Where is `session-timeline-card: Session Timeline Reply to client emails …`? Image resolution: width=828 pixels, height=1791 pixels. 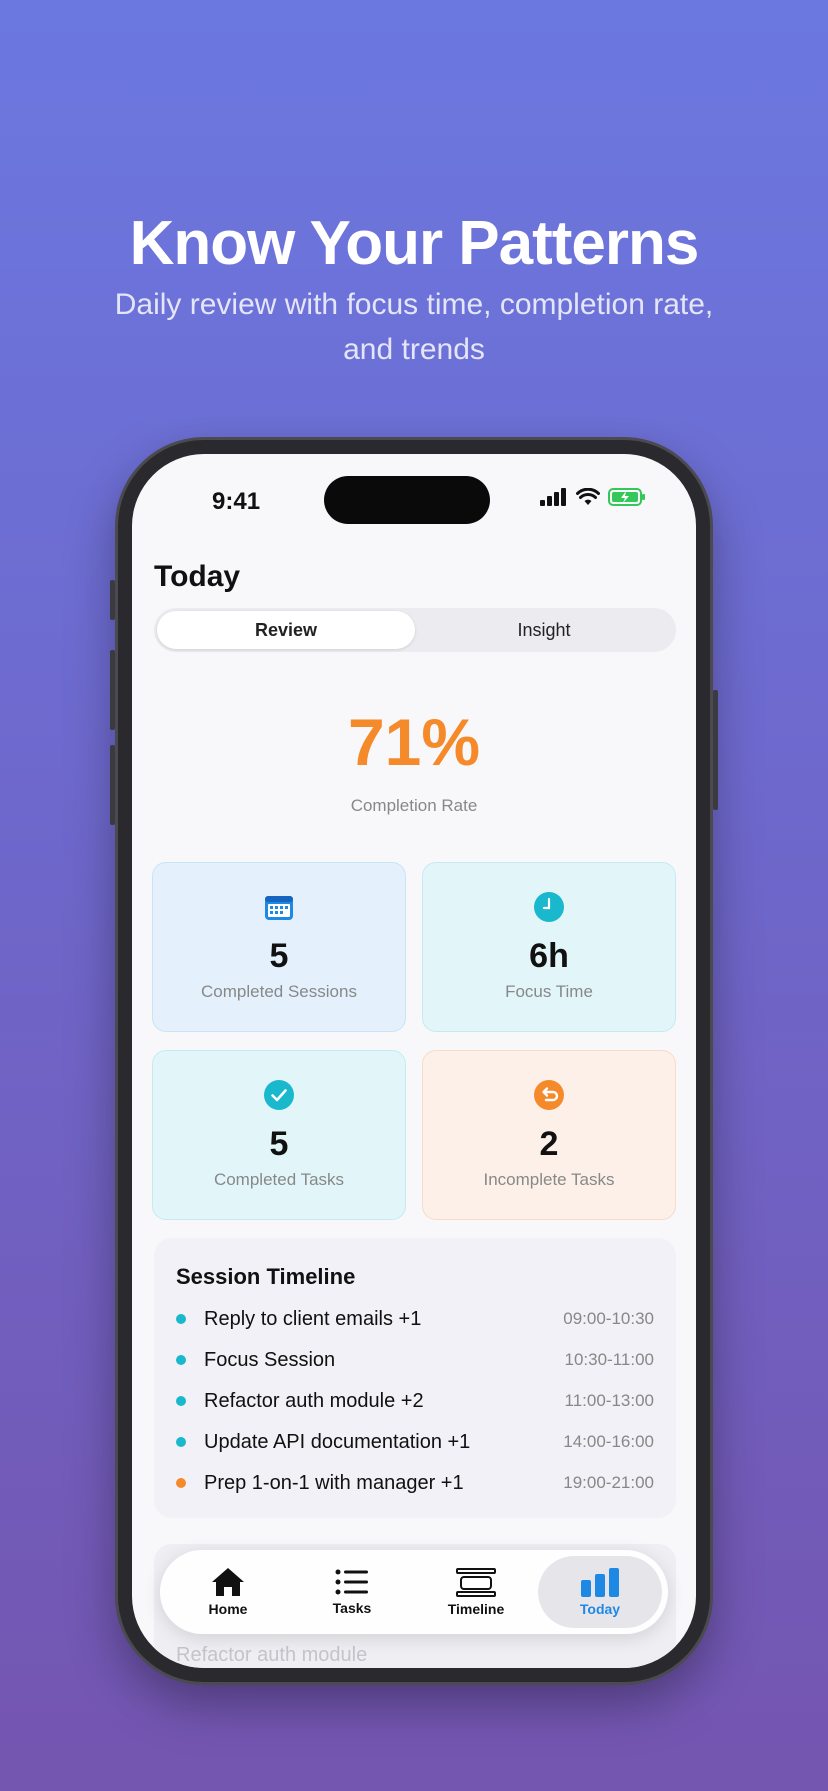 session-timeline-card: Session Timeline Reply to client emails … is located at coordinates (415, 1378).